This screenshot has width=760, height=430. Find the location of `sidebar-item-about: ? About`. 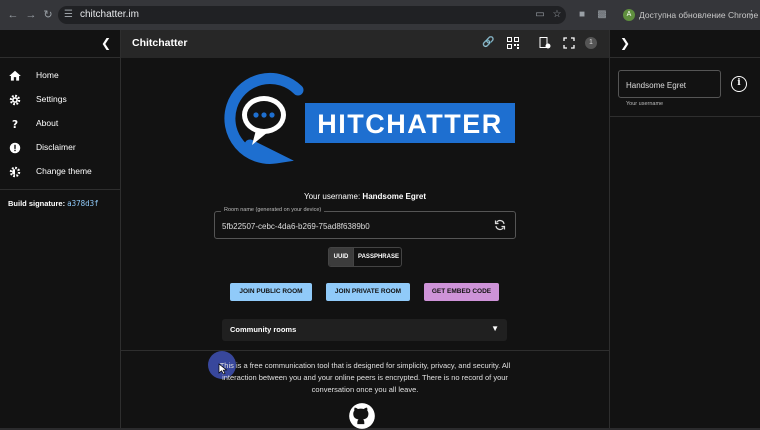

sidebar-item-about: ? About is located at coordinates (60, 124).